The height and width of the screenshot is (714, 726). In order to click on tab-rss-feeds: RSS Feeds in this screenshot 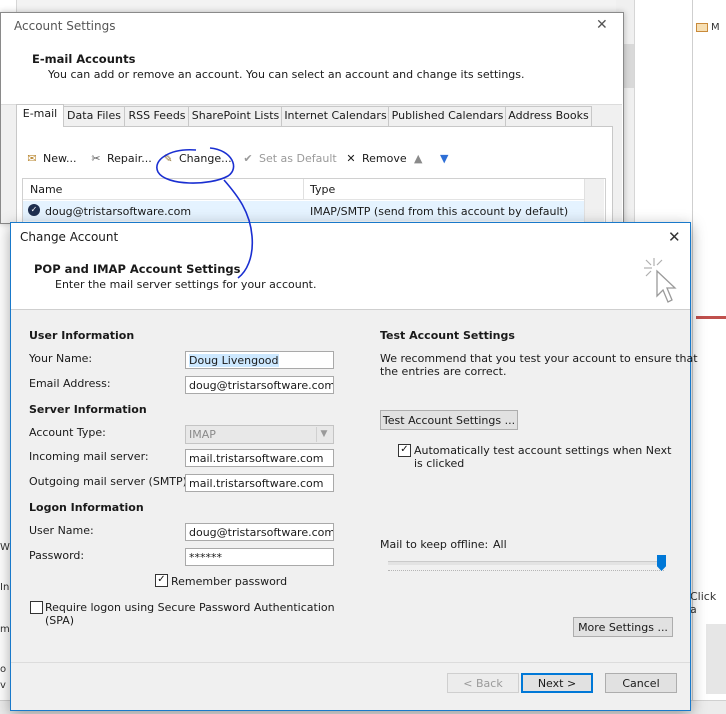, I will do `click(157, 116)`.